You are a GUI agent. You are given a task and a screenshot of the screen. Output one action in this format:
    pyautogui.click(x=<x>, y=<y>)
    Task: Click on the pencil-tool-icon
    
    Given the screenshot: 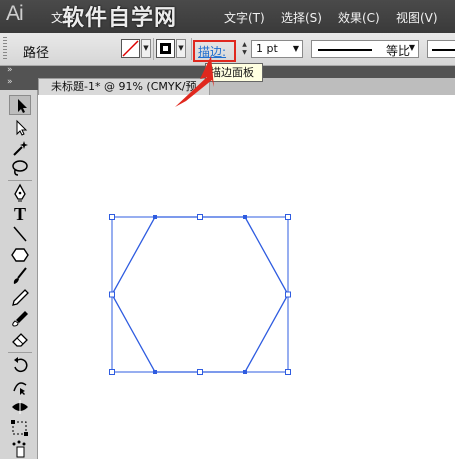 What is the action you would take?
    pyautogui.click(x=20, y=297)
    